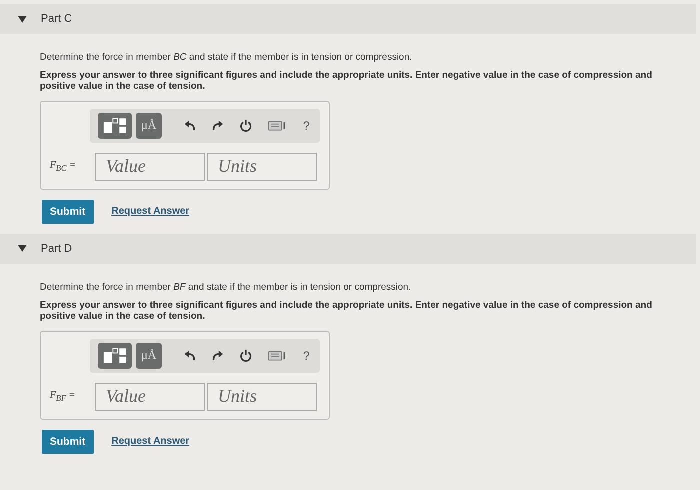 This screenshot has width=700, height=490. I want to click on variable-label: F$_{BC}$ =, so click(64, 167).